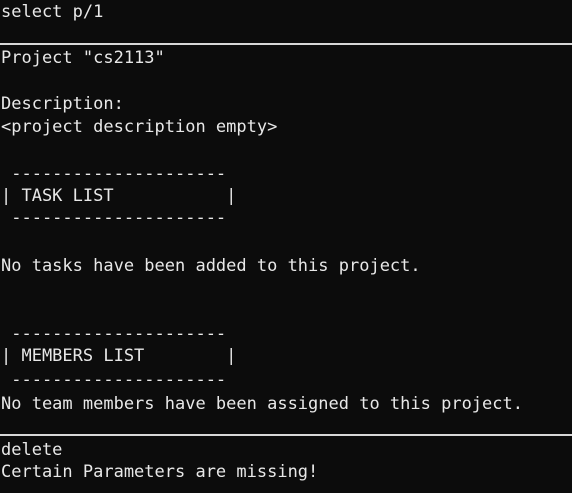 The image size is (572, 493). I want to click on members-list-header: | MEMBERS LIST |, so click(119, 356).